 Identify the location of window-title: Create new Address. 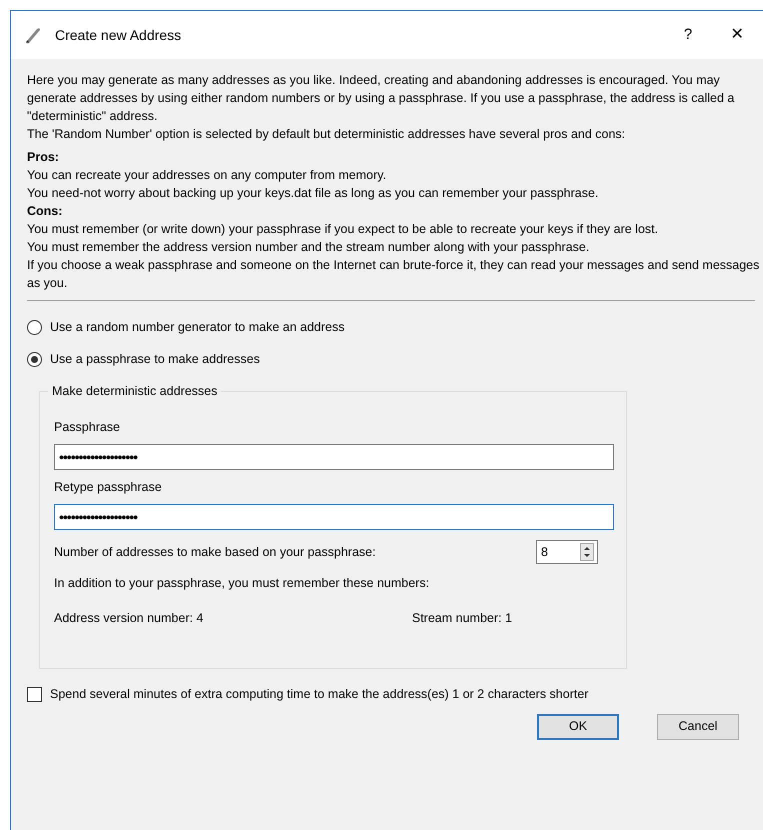
(118, 35).